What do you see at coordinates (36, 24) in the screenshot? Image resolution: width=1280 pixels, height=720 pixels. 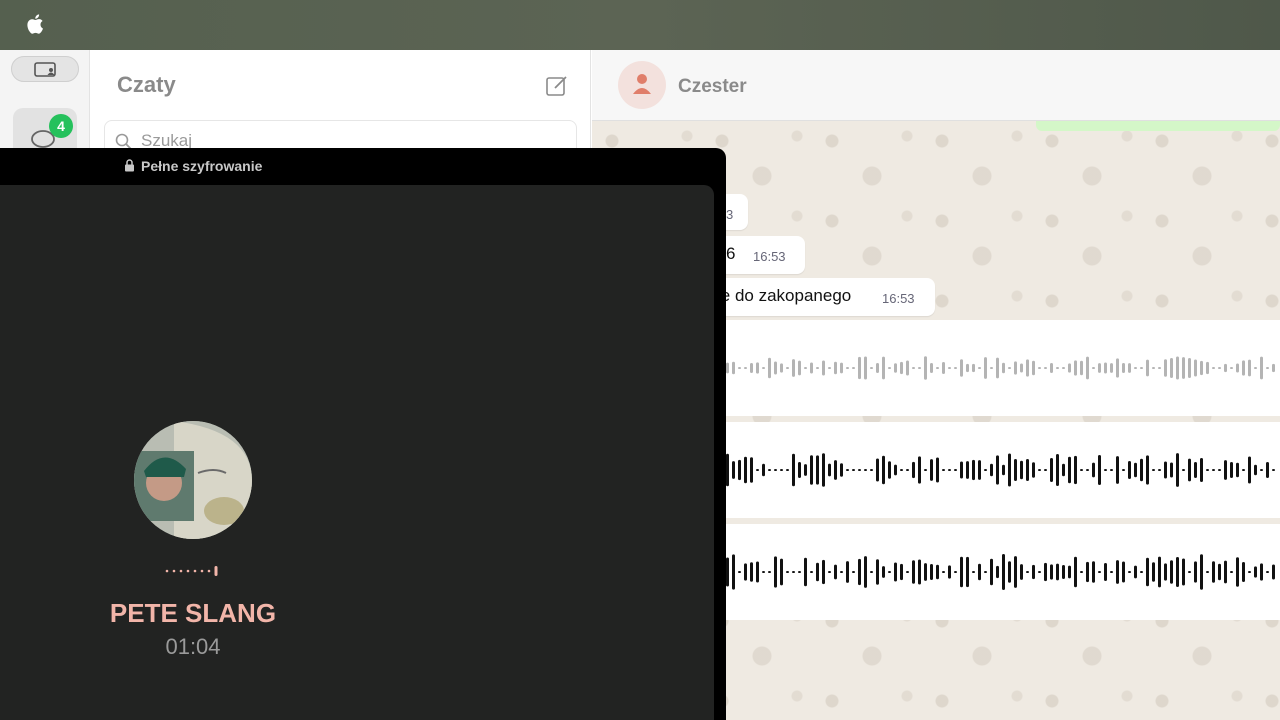 I see `apple-logo-icon` at bounding box center [36, 24].